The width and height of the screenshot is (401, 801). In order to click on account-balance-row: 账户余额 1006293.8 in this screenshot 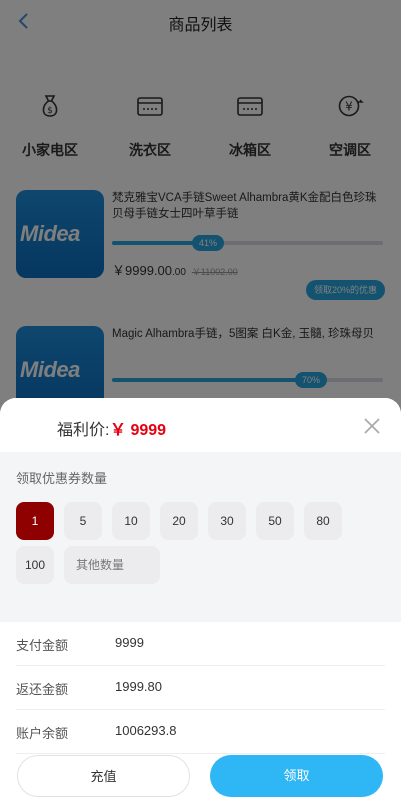, I will do `click(200, 732)`.